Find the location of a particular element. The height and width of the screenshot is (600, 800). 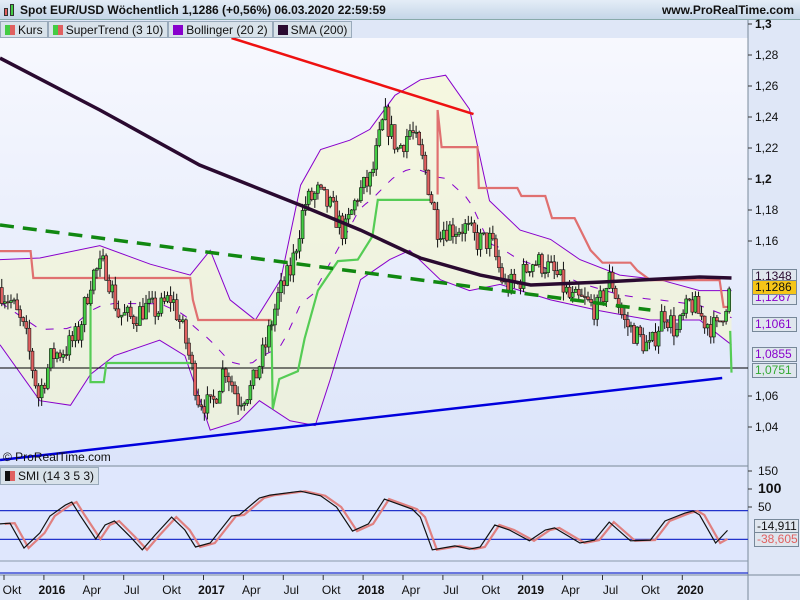

legend-label: Bollinger (20 2) is located at coordinates (227, 29).